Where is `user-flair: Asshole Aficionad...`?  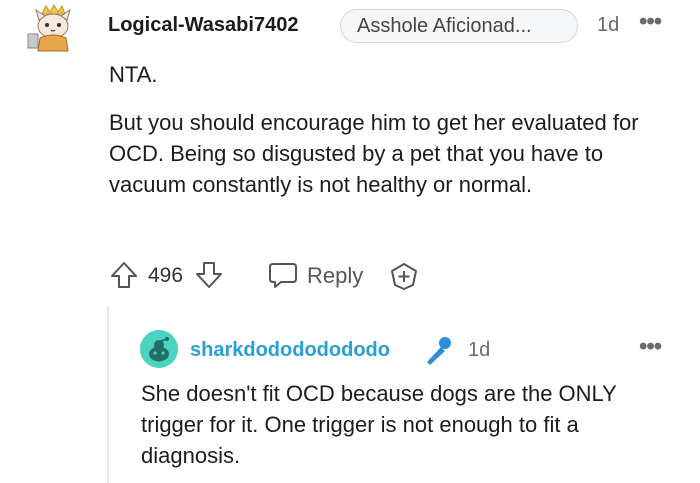 user-flair: Asshole Aficionad... is located at coordinates (459, 26).